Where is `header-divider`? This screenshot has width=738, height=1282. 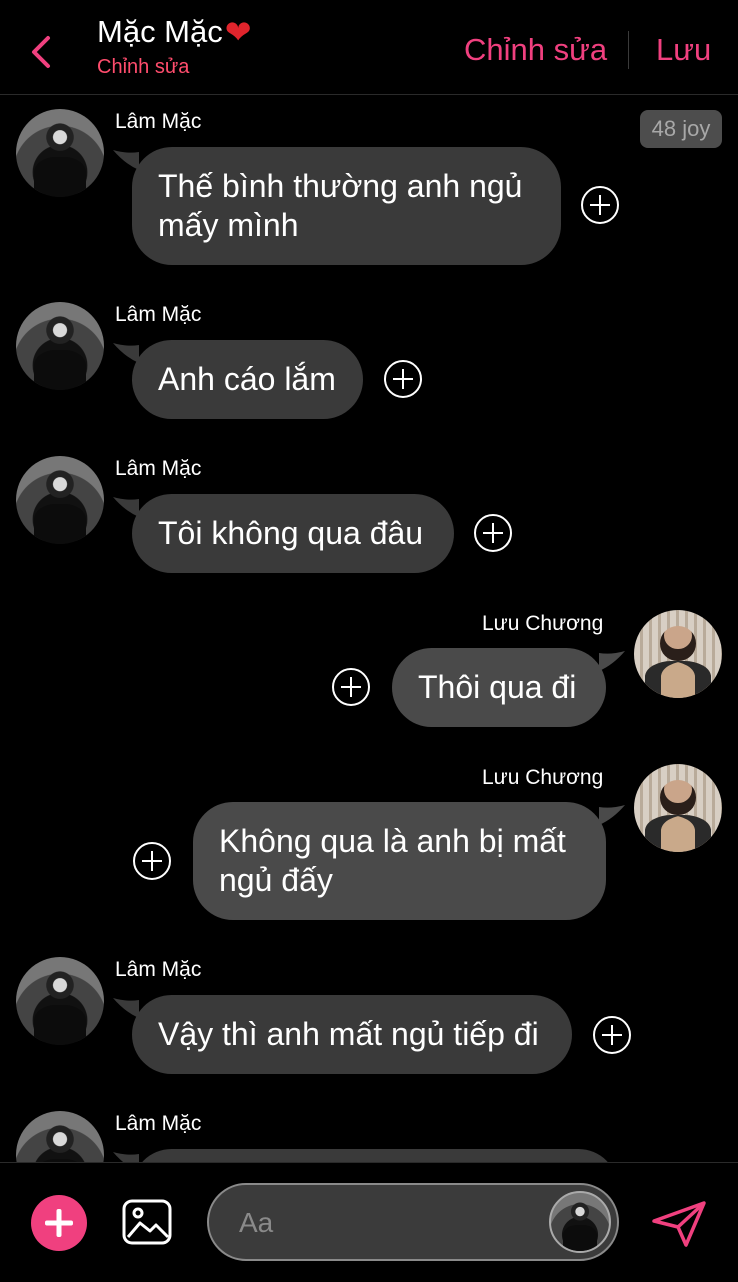 header-divider is located at coordinates (628, 50).